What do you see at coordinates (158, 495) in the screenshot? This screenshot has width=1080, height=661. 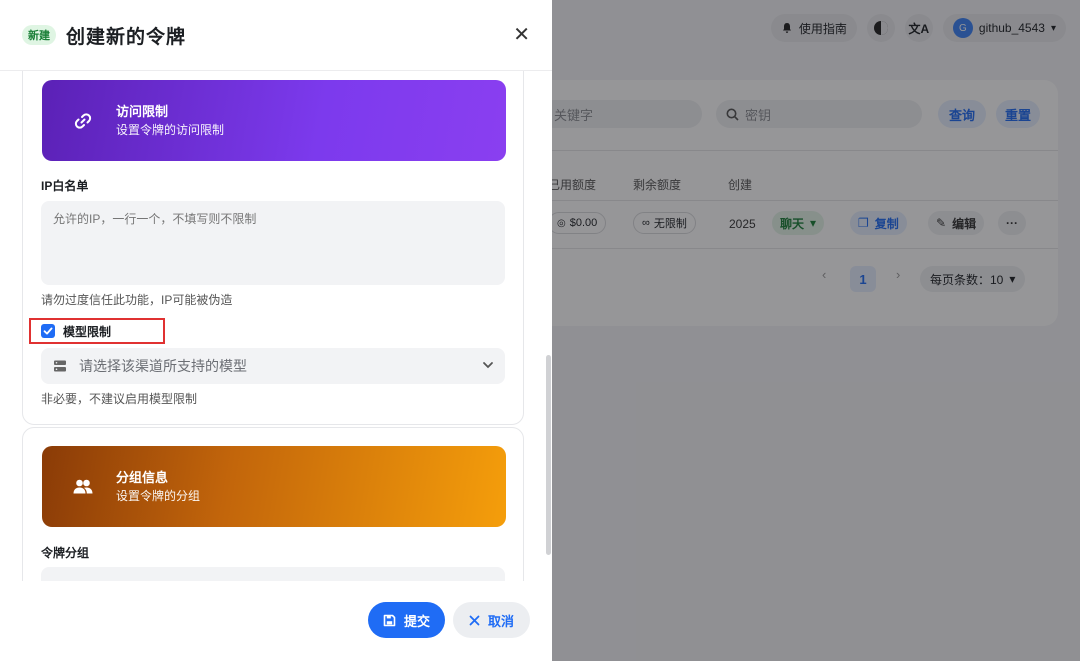 I see `group-banner-subtitle: 设置令牌的分组` at bounding box center [158, 495].